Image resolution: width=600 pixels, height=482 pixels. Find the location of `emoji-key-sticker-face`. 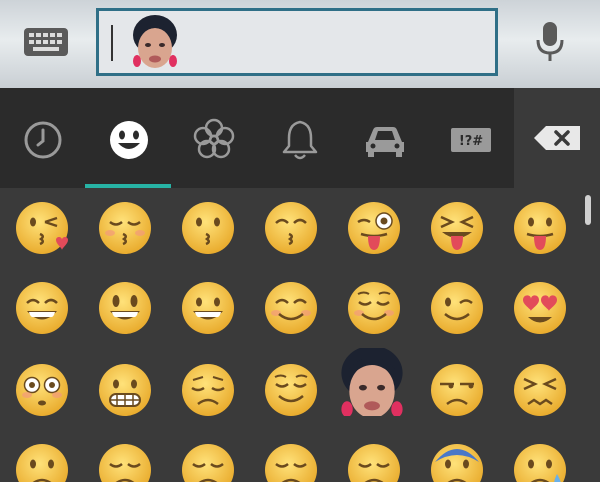

emoji-key-sticker-face is located at coordinates (372, 382).